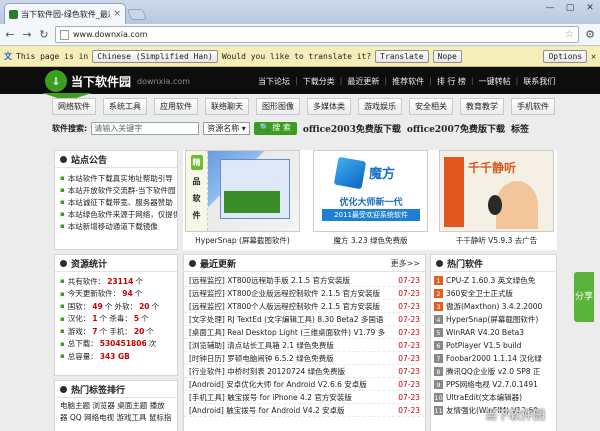  I want to click on language-select: Chinese (Simplified Han), so click(155, 56).